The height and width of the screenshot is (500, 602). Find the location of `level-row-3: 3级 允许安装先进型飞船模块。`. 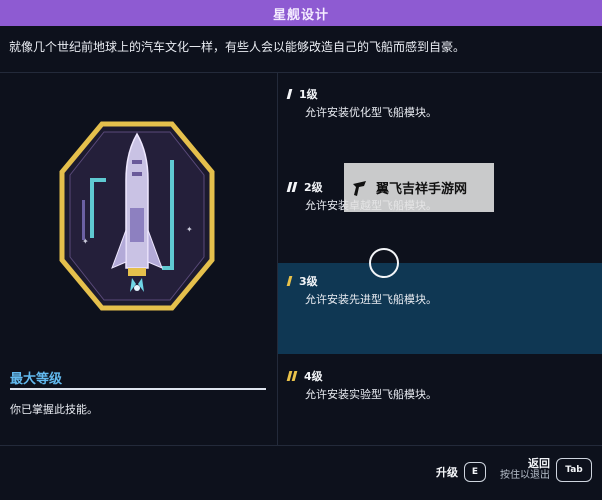

level-row-3: 3级 允许安装先进型飞船模块。 is located at coordinates (440, 308).